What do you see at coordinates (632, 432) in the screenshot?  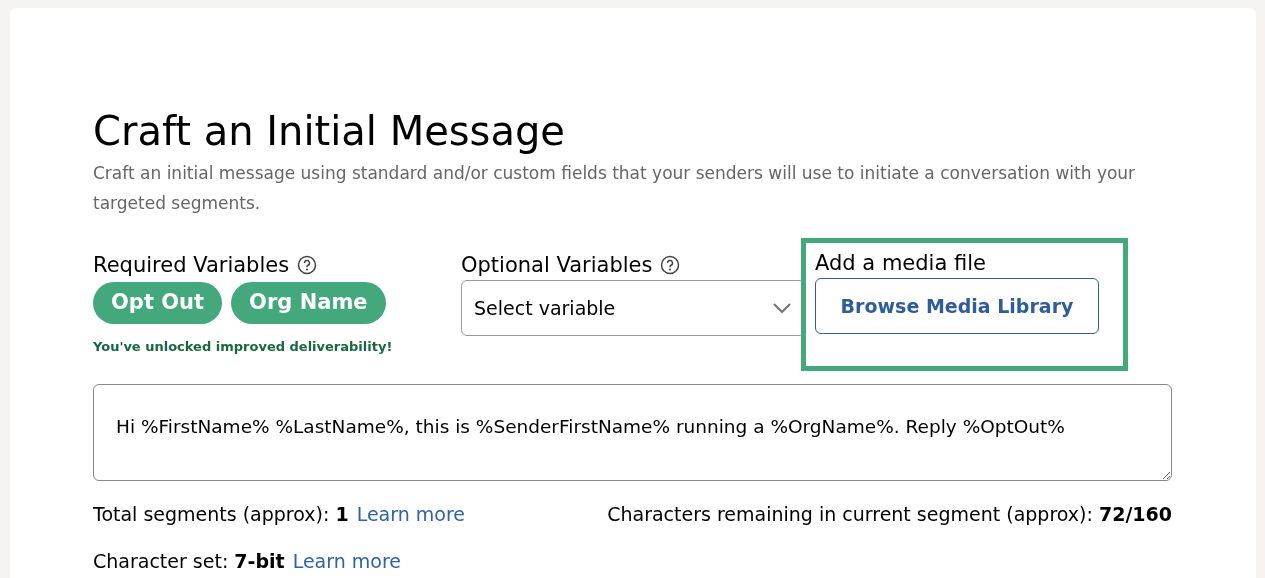 I see `message-field: Hi %FirstName% %LastName%, this is %SenderFirstName% running a %OrgName%. Reply %OptOut%` at bounding box center [632, 432].